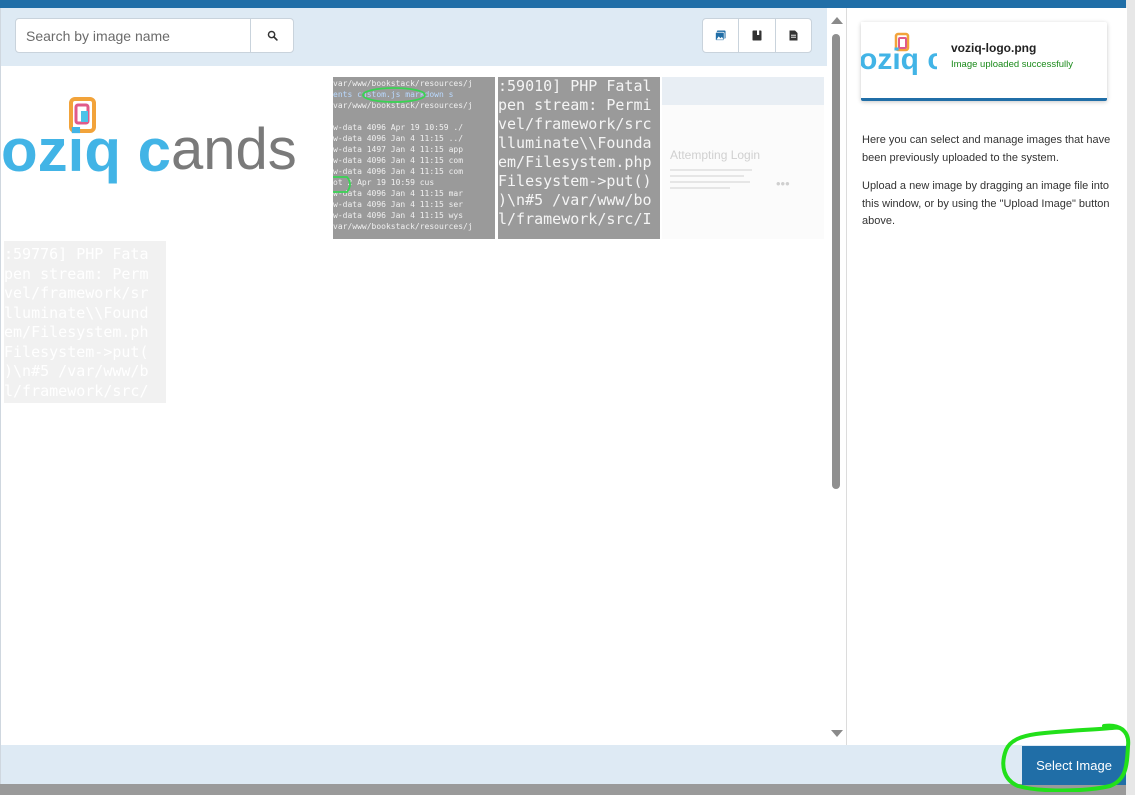 The height and width of the screenshot is (795, 1135). I want to click on filter-book-button, so click(757, 35).